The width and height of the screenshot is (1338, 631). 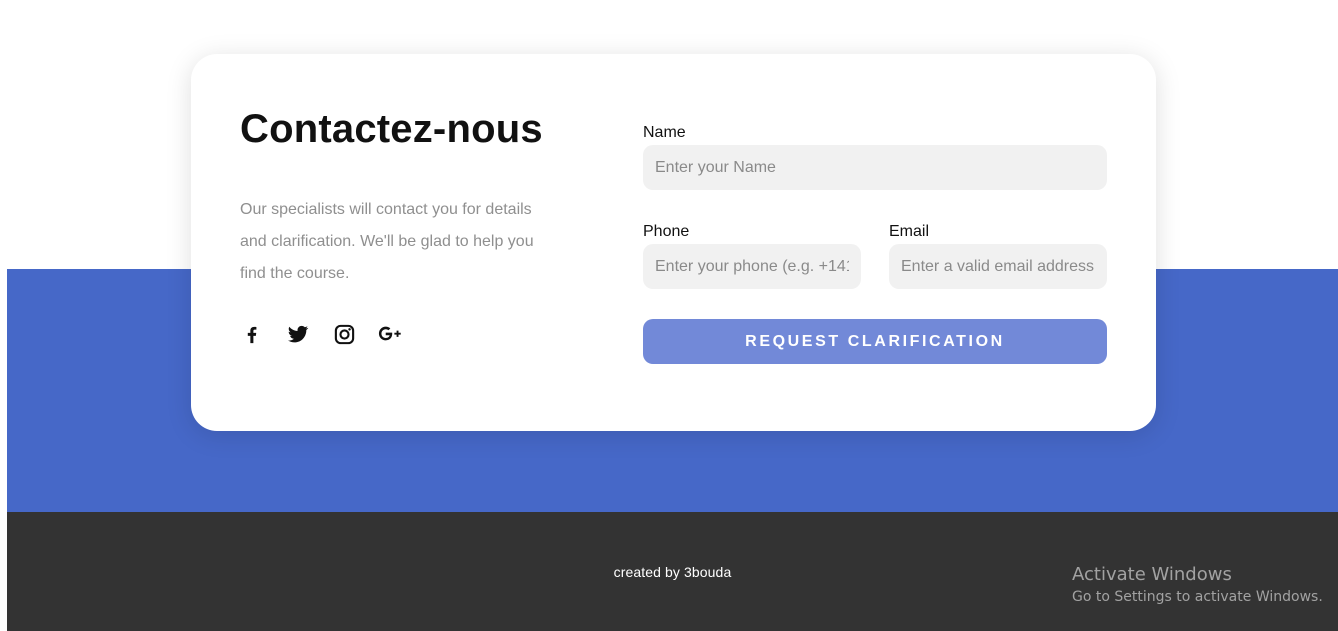 I want to click on phone-input, so click(x=752, y=266).